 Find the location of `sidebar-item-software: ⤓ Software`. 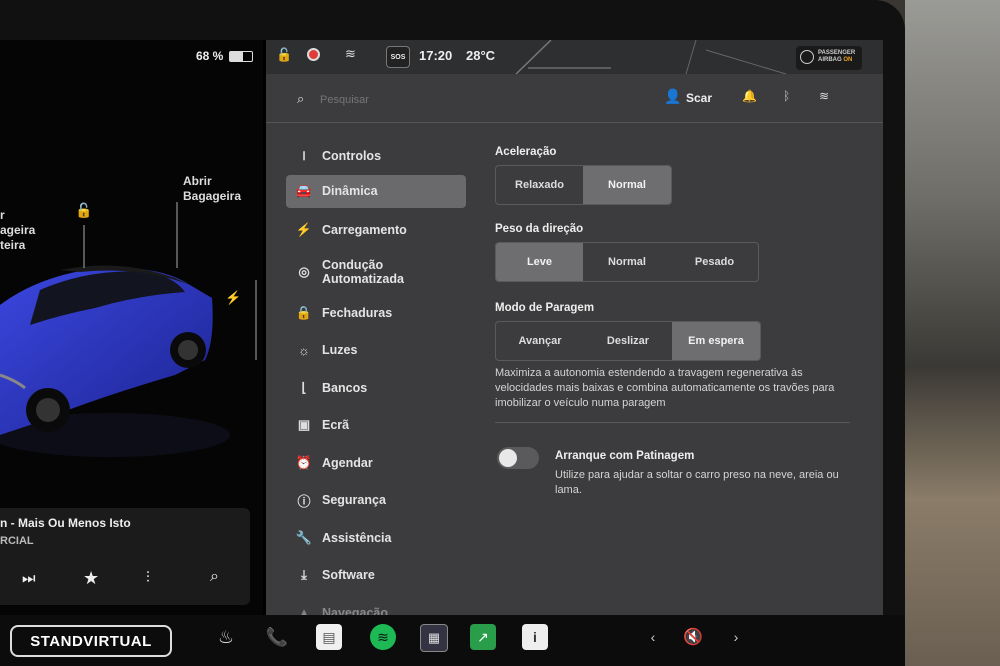

sidebar-item-software: ⤓ Software is located at coordinates (376, 576).